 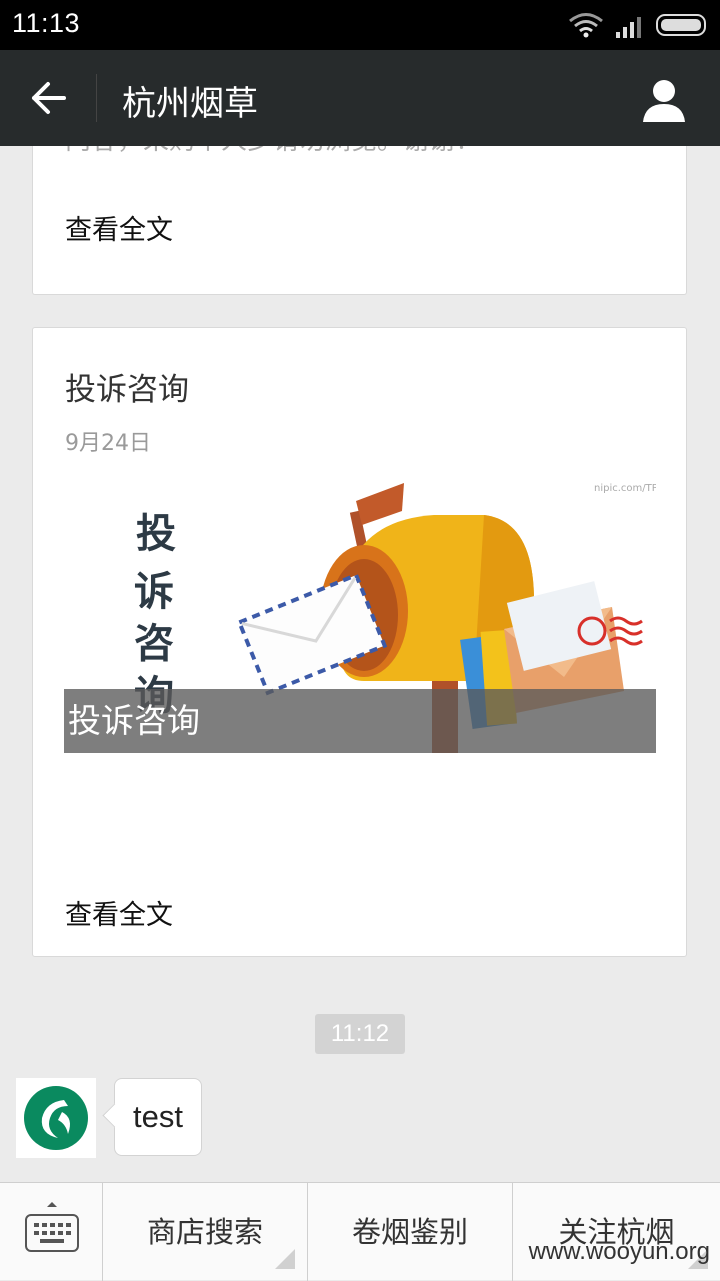 I want to click on status-time: 11:13, so click(x=46, y=23).